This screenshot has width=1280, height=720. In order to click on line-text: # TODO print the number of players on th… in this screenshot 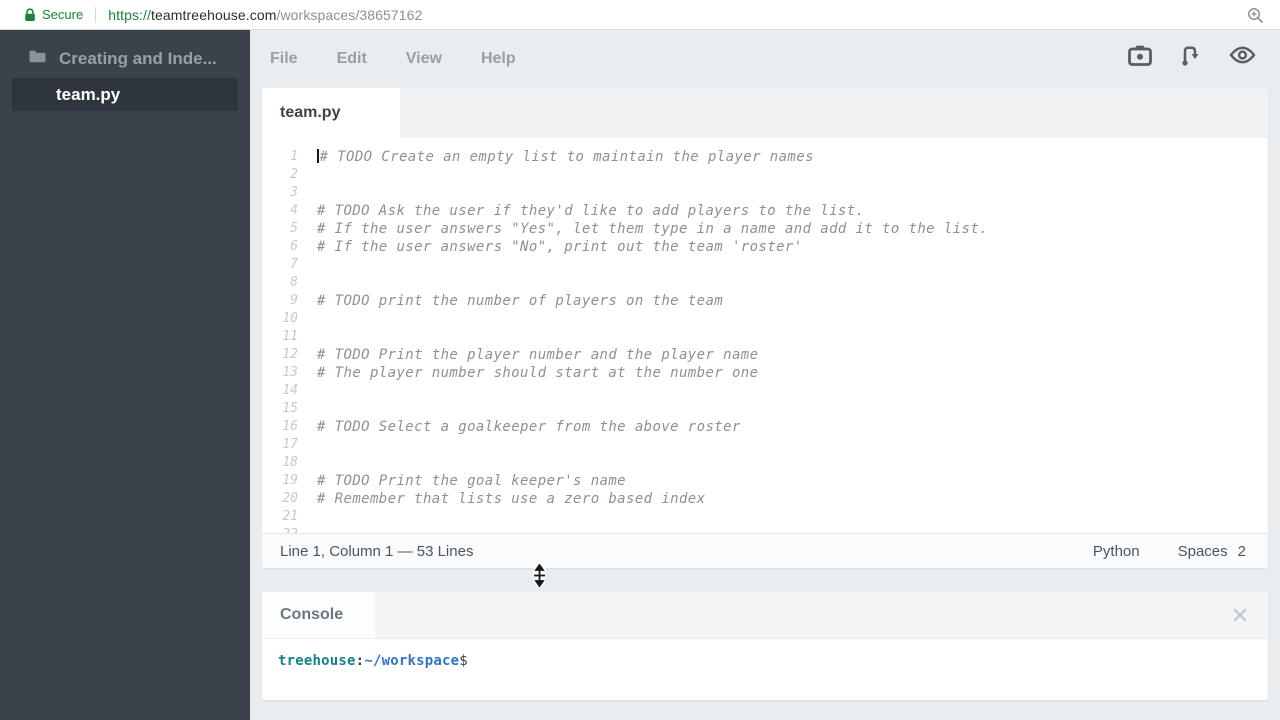, I will do `click(520, 301)`.